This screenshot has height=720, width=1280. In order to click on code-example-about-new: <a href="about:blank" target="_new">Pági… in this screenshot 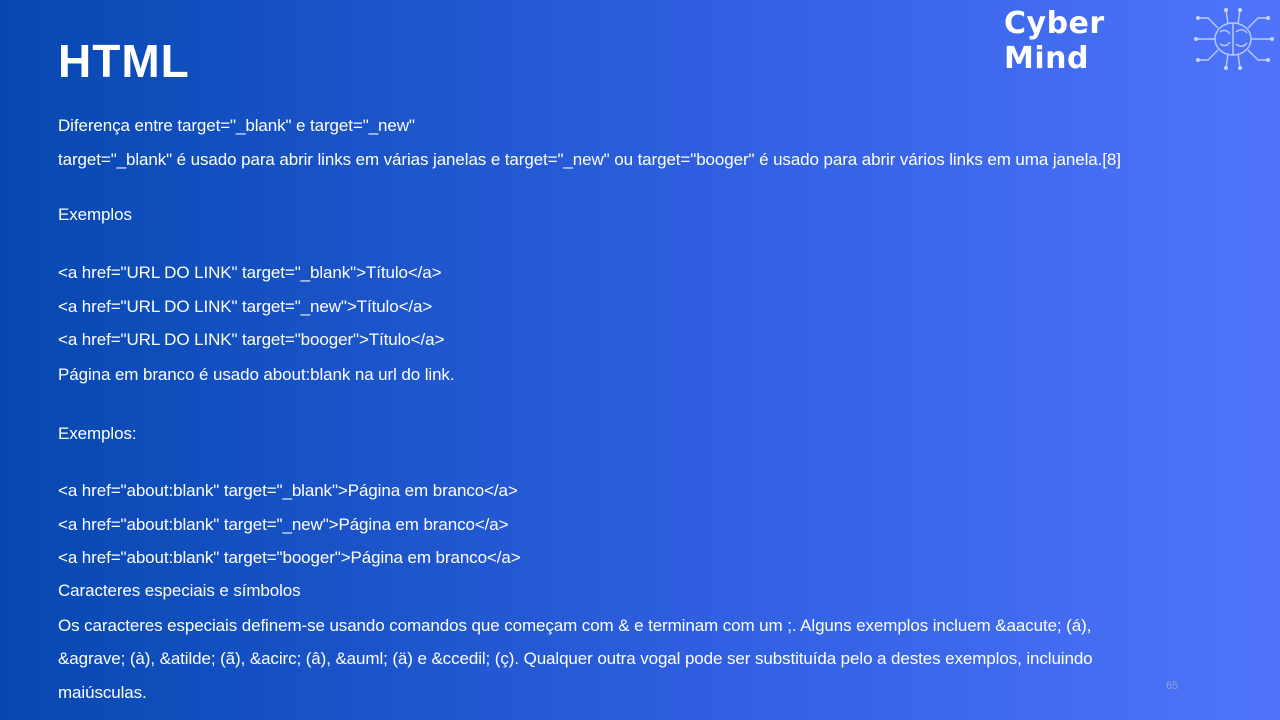, I will do `click(283, 524)`.